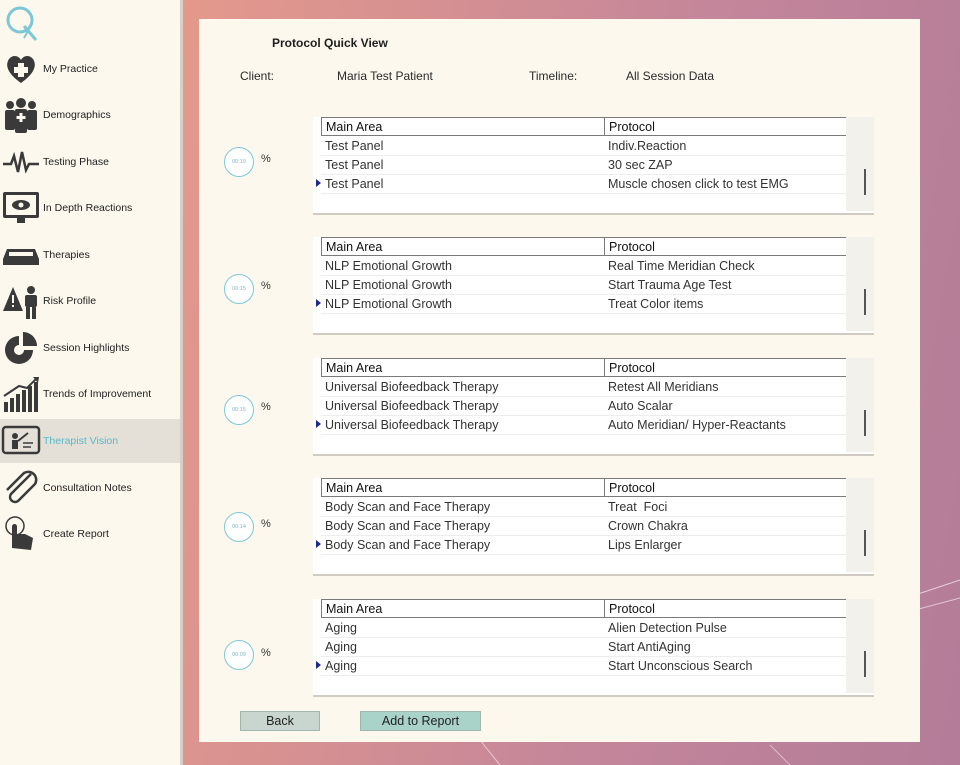  What do you see at coordinates (420, 721) in the screenshot?
I see `add-to-report-button: Add to Report` at bounding box center [420, 721].